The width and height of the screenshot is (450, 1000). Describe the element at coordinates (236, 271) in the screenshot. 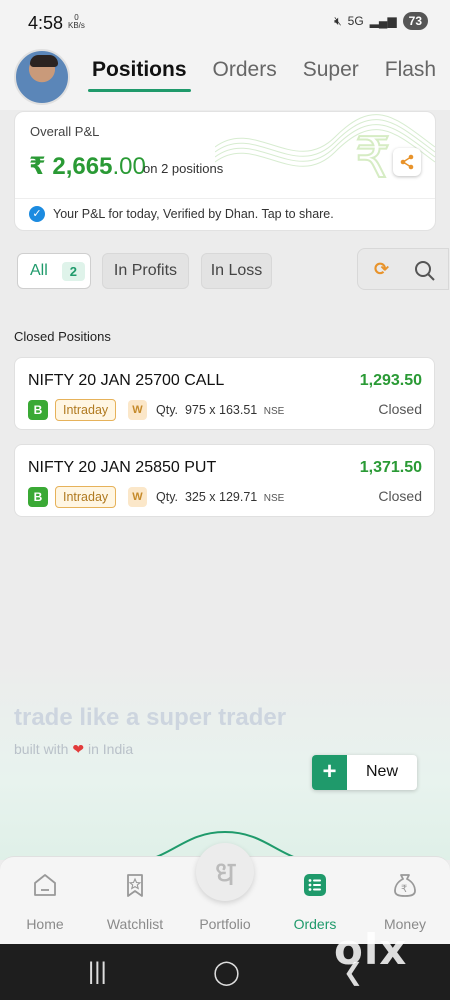

I see `filter-in-loss: In Loss` at that location.